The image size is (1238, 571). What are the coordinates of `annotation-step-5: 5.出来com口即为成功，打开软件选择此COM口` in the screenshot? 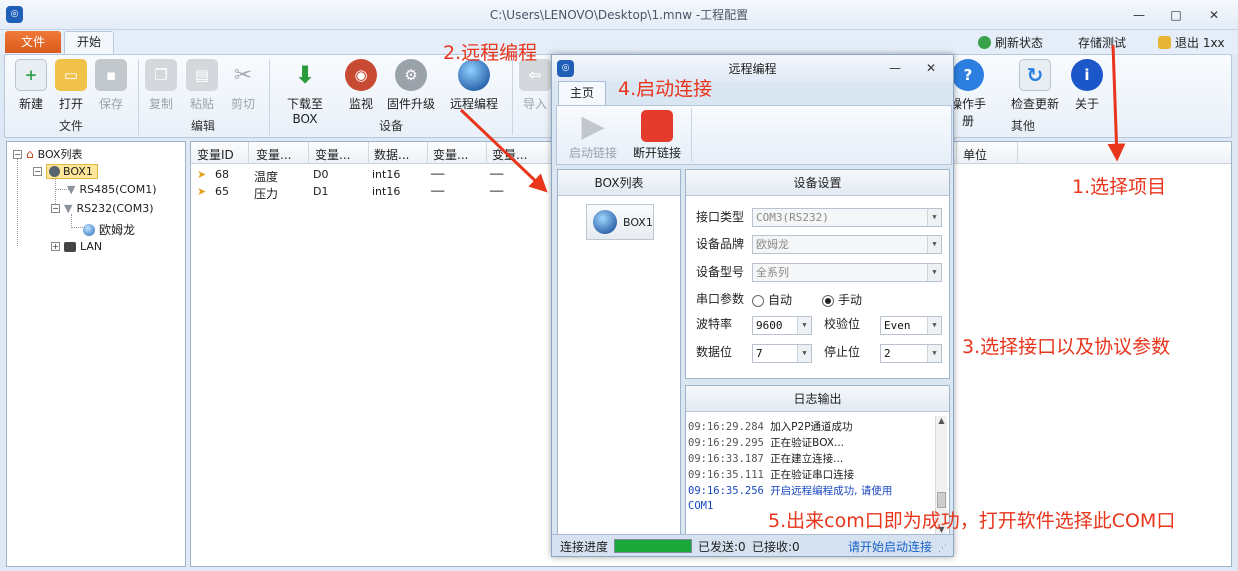 It's located at (972, 521).